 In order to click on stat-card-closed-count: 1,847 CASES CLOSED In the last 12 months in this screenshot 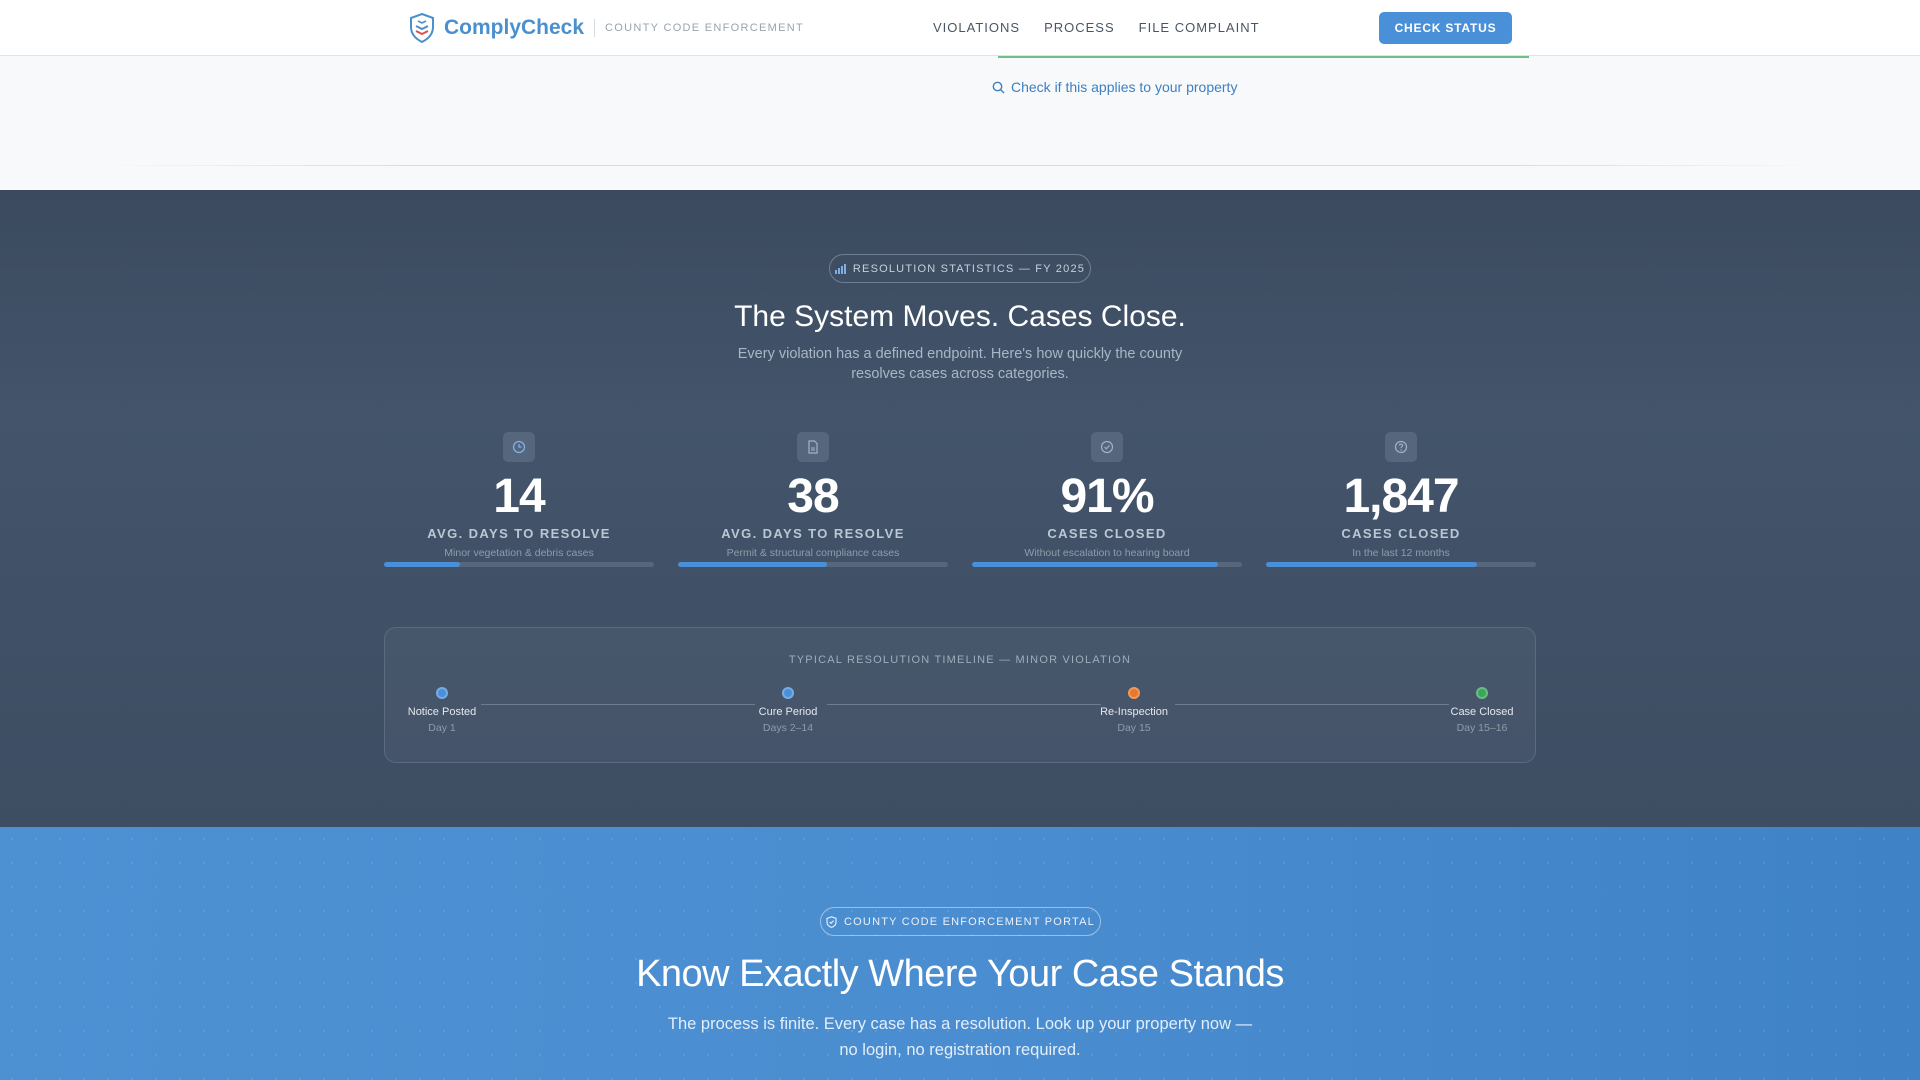, I will do `click(1401, 507)`.